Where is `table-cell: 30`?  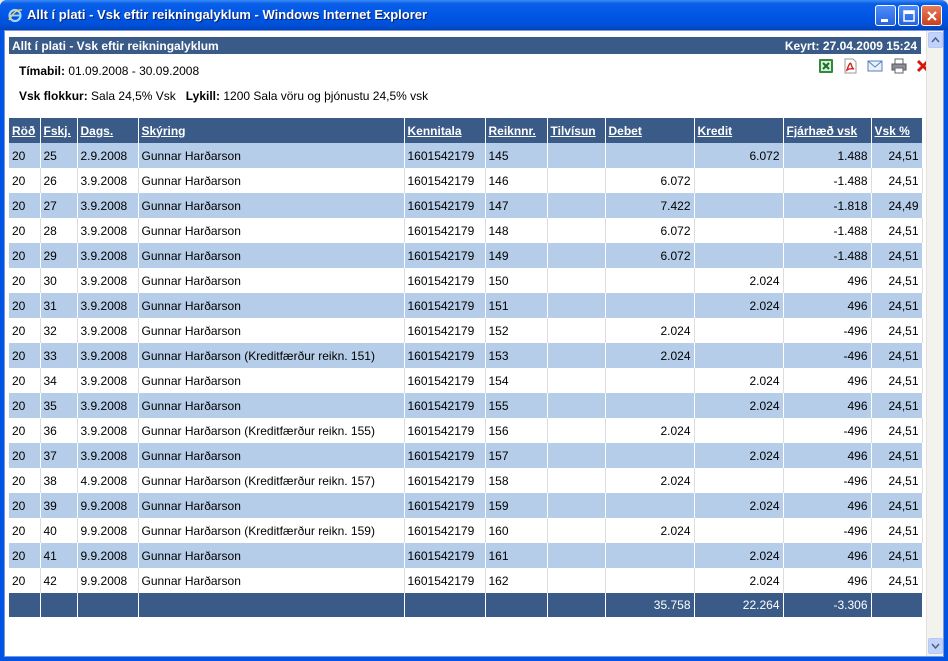 table-cell: 30 is located at coordinates (59, 280).